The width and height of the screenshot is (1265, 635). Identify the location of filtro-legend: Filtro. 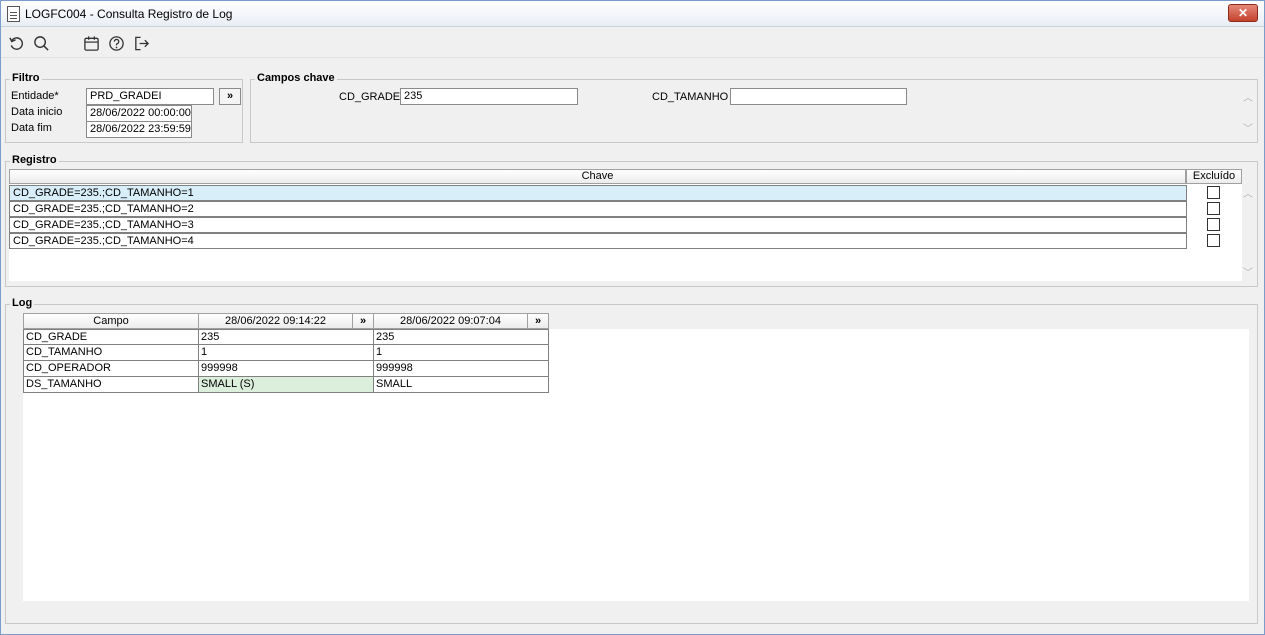
(26, 78).